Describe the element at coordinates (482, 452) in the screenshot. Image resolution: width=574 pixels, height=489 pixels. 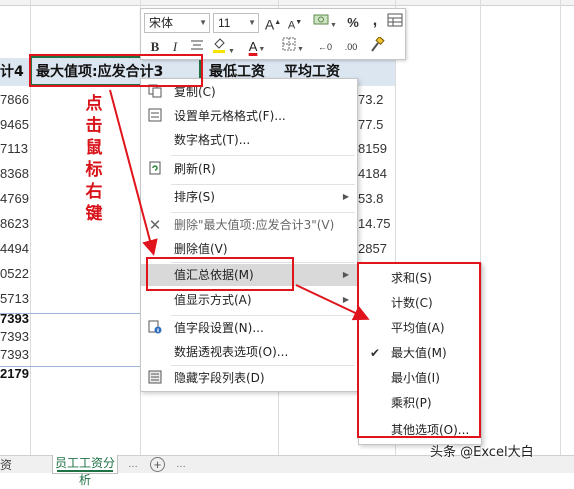
I see `watermark: 头条 @Excel大白` at that location.